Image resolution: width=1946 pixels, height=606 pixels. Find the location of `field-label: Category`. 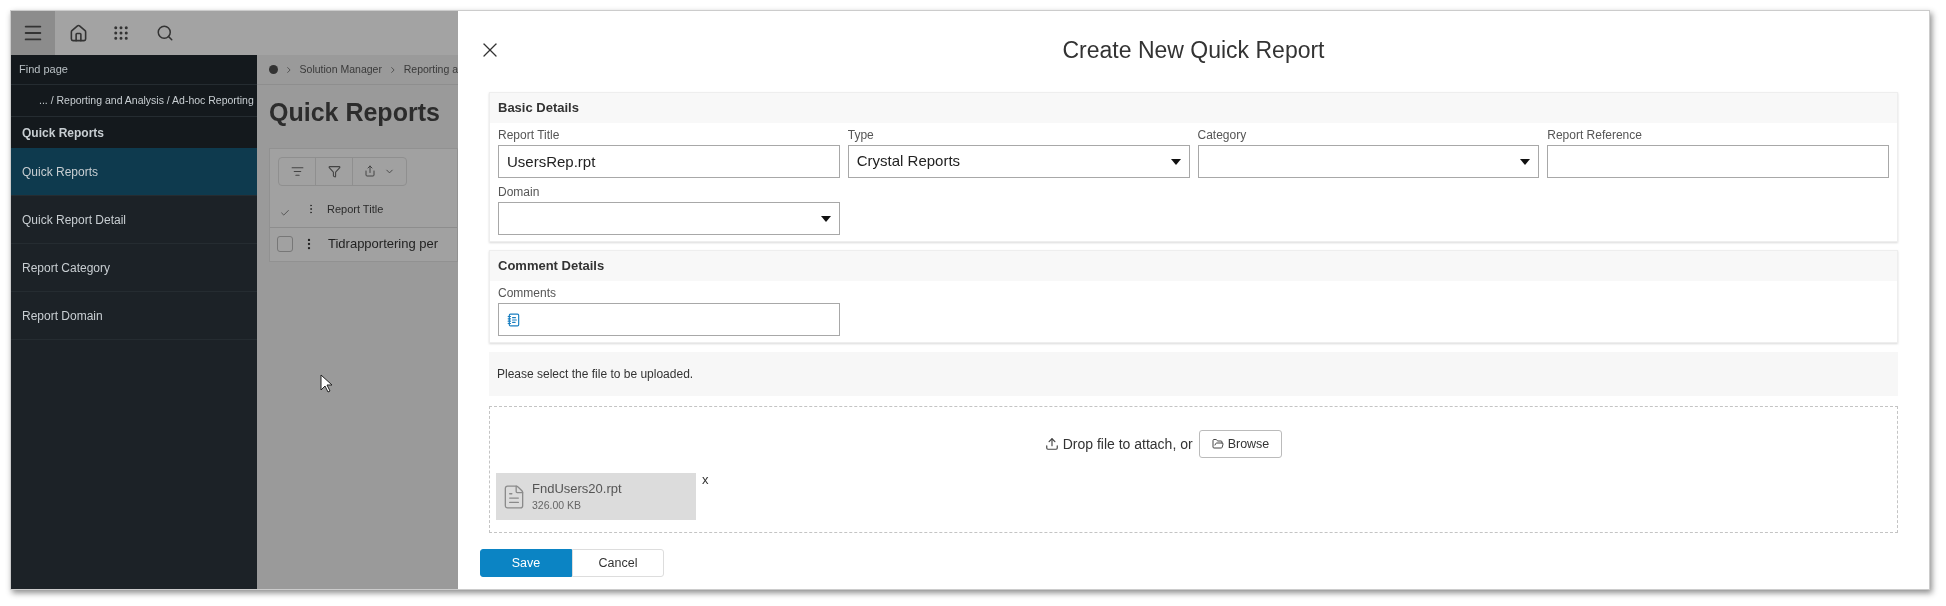

field-label: Category is located at coordinates (1222, 135).